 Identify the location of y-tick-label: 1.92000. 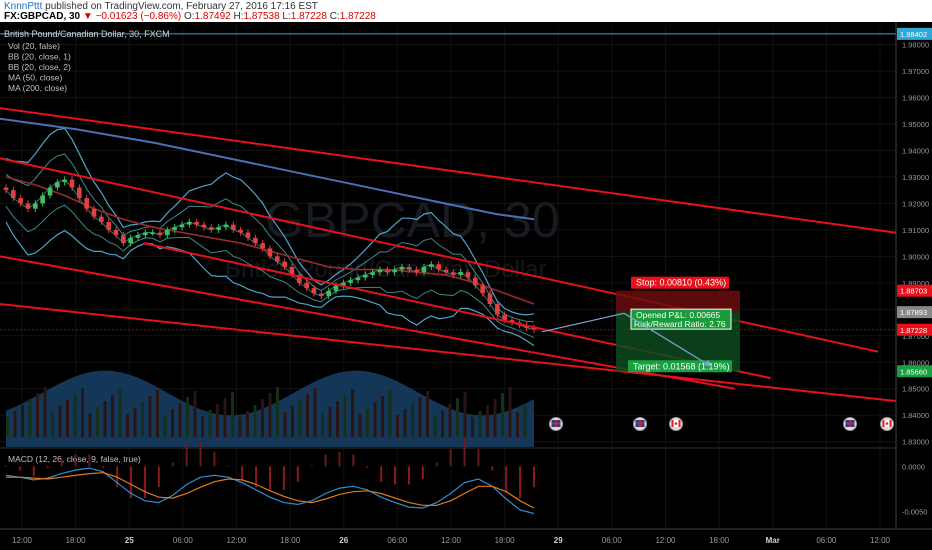
(915, 203).